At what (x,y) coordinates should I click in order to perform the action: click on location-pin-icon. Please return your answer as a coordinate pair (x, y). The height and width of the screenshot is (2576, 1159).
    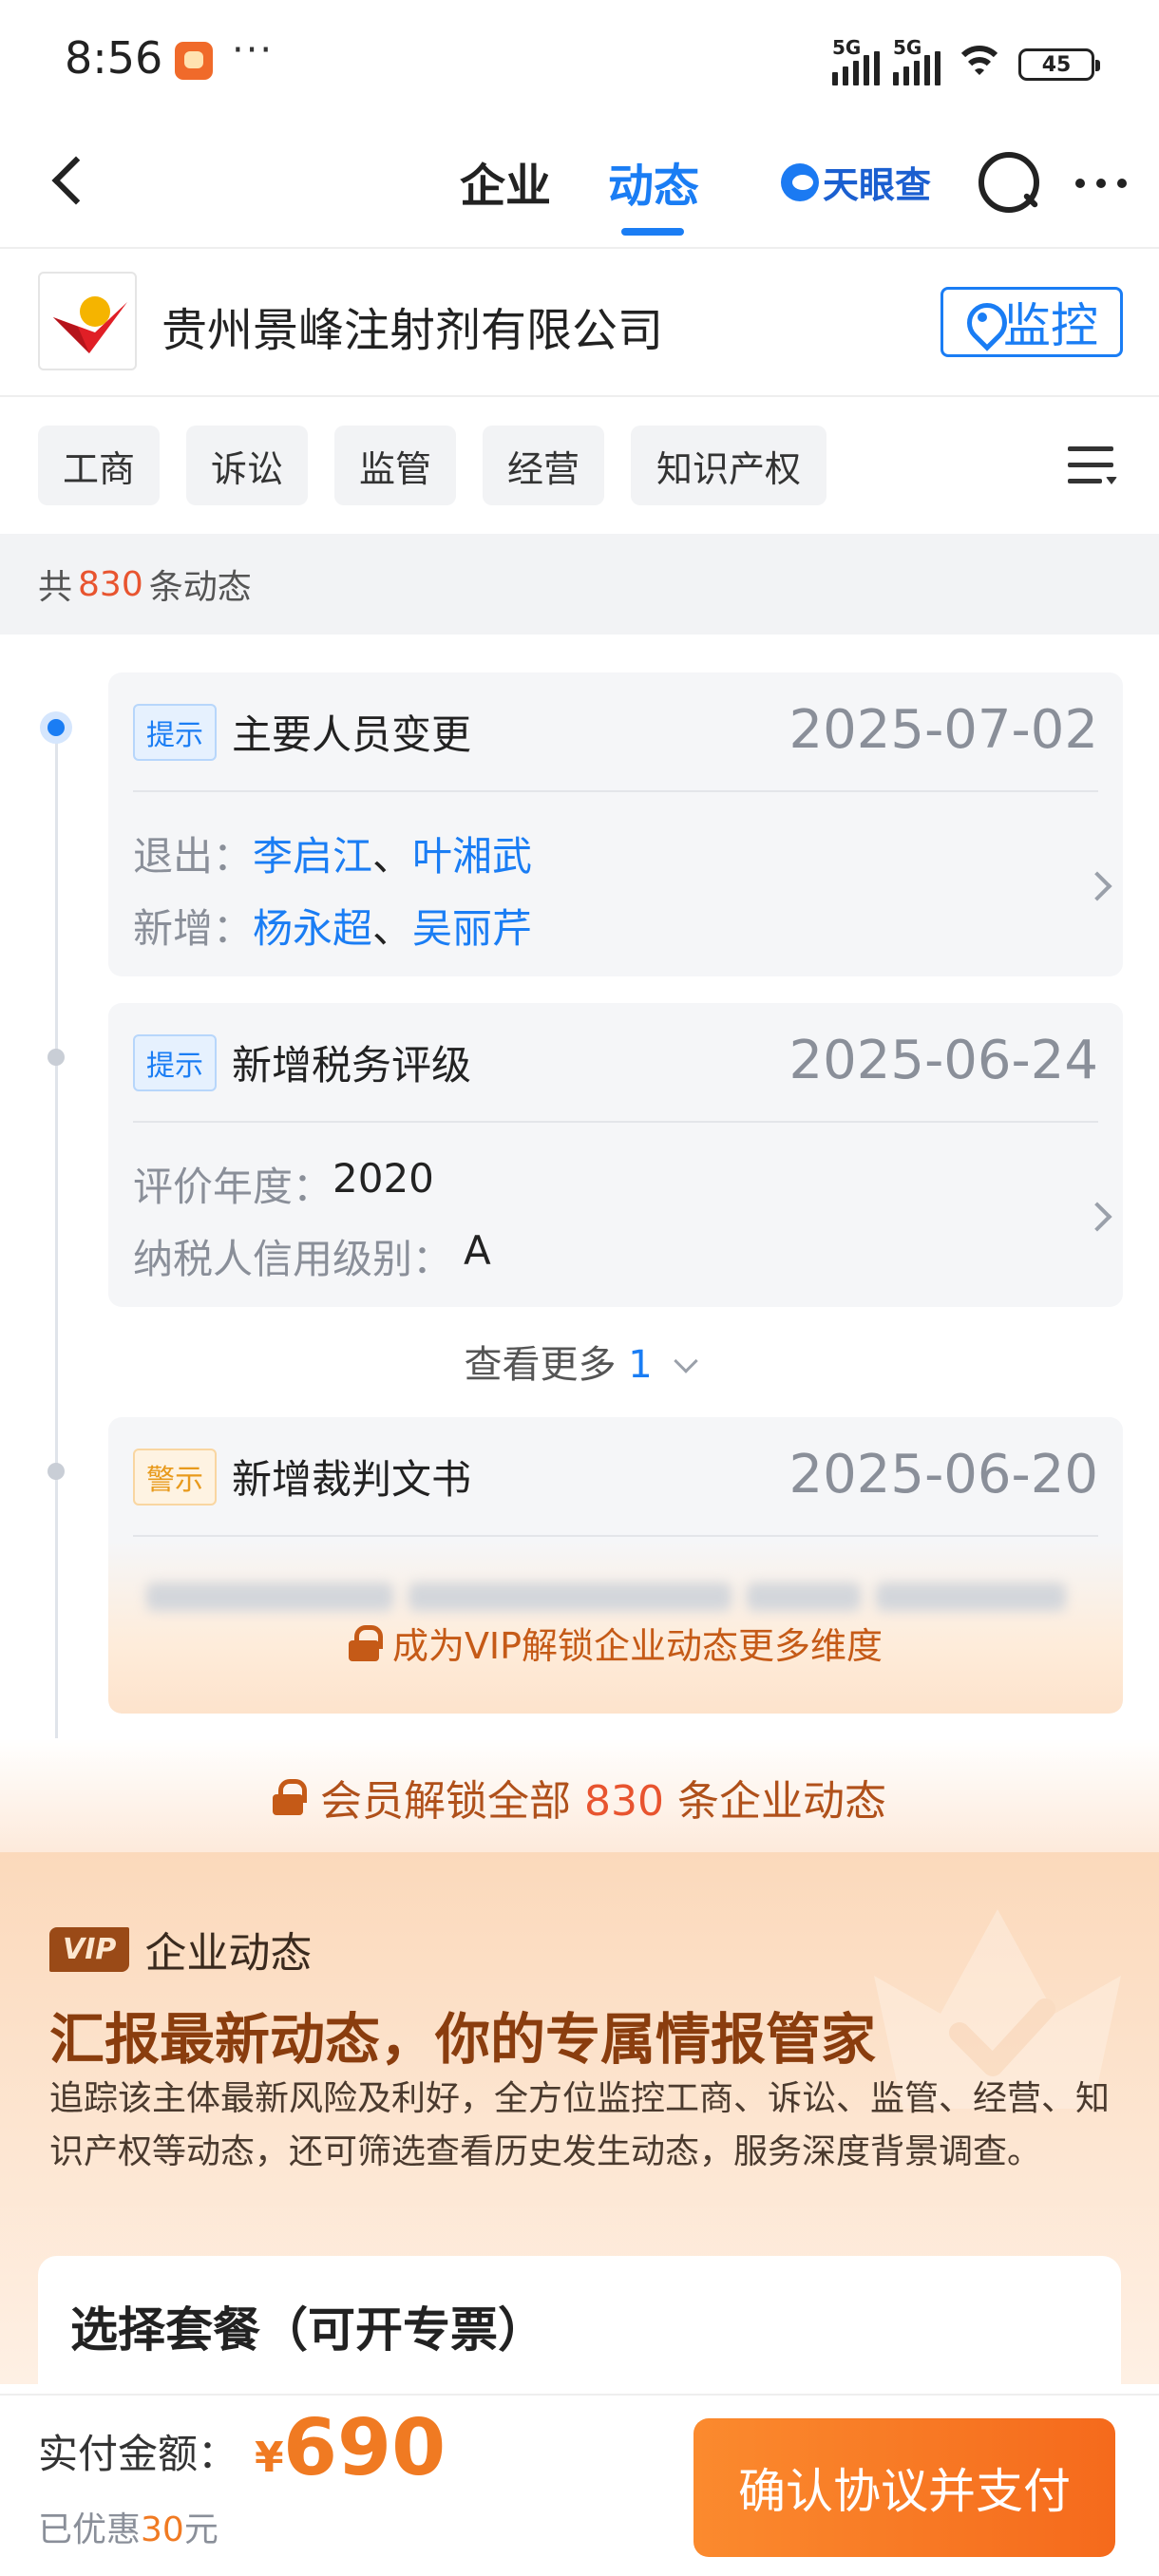
    Looking at the image, I should click on (982, 322).